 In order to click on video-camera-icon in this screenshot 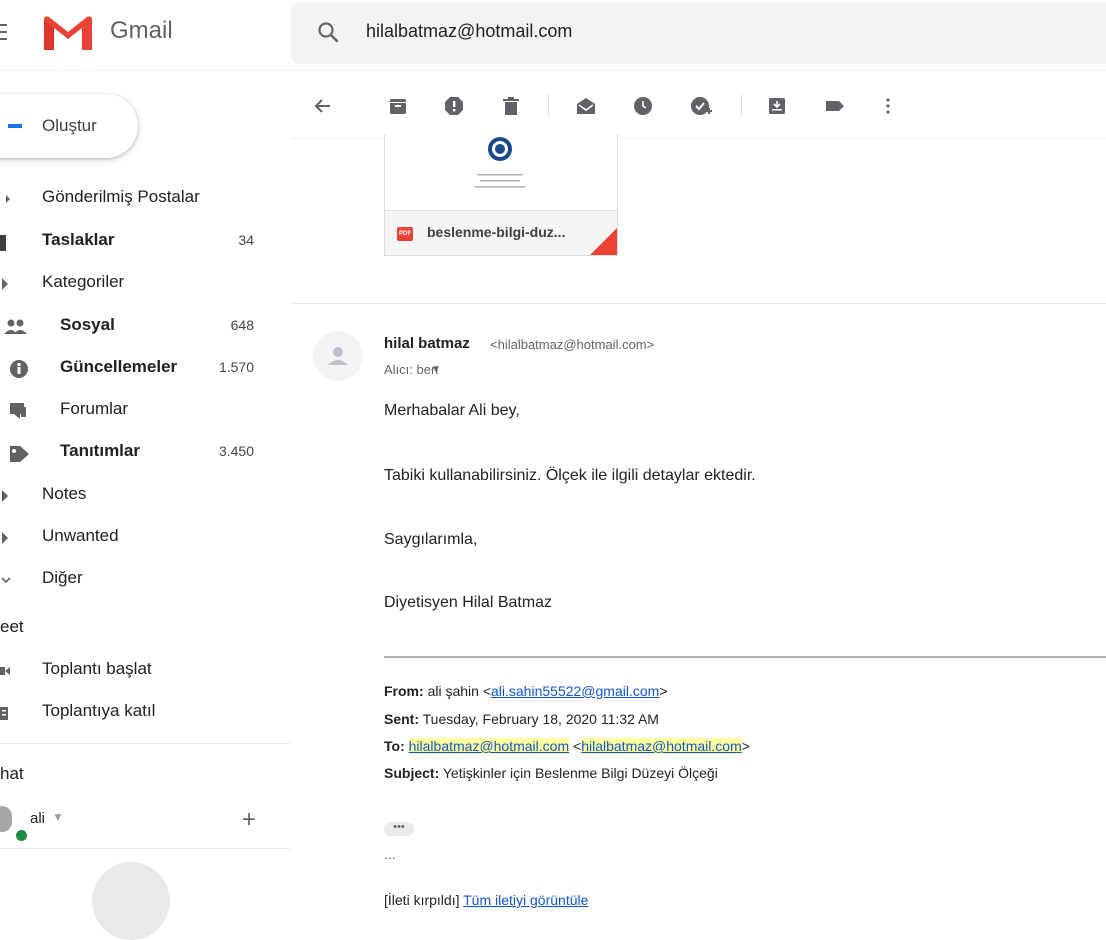, I will do `click(15, 671)`.